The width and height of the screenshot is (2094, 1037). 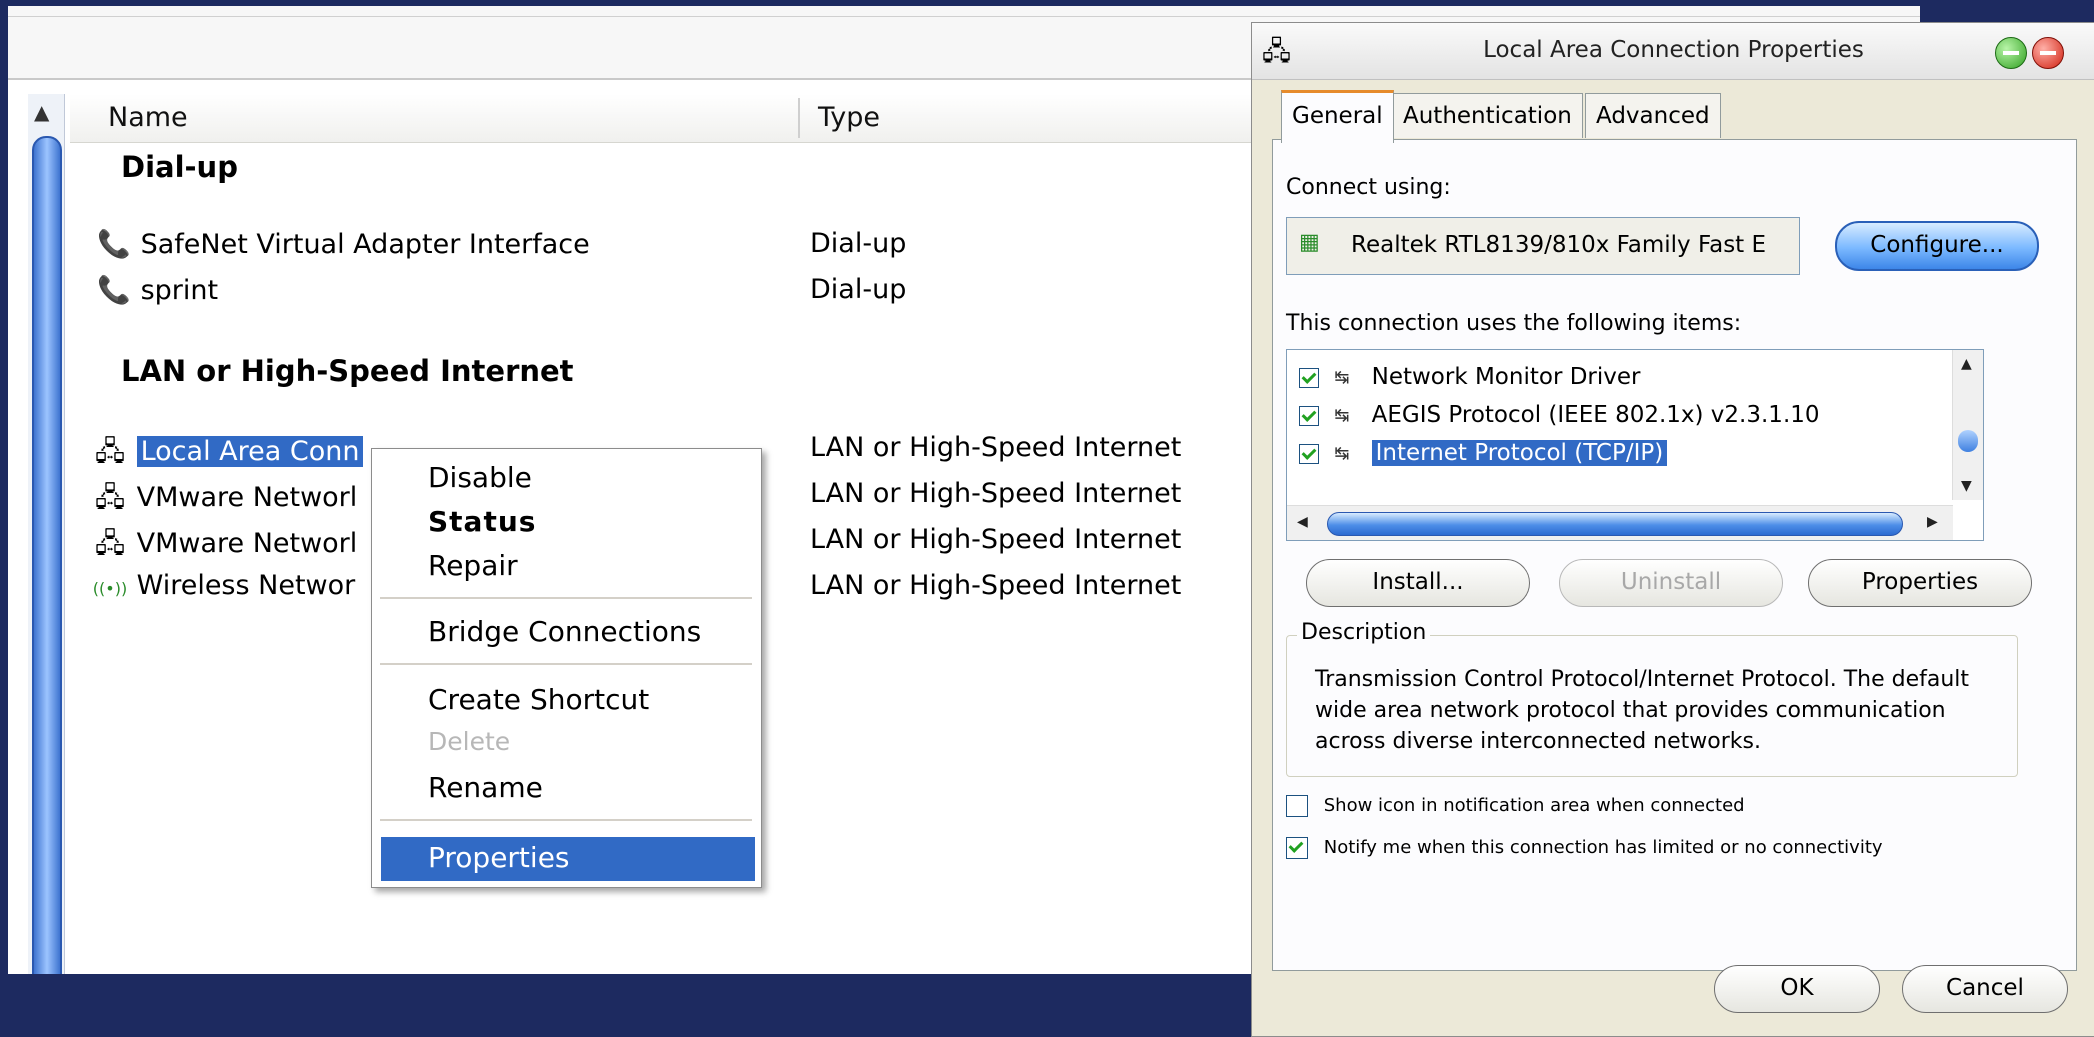 I want to click on group-header-dialup: Dial-up, so click(x=179, y=167).